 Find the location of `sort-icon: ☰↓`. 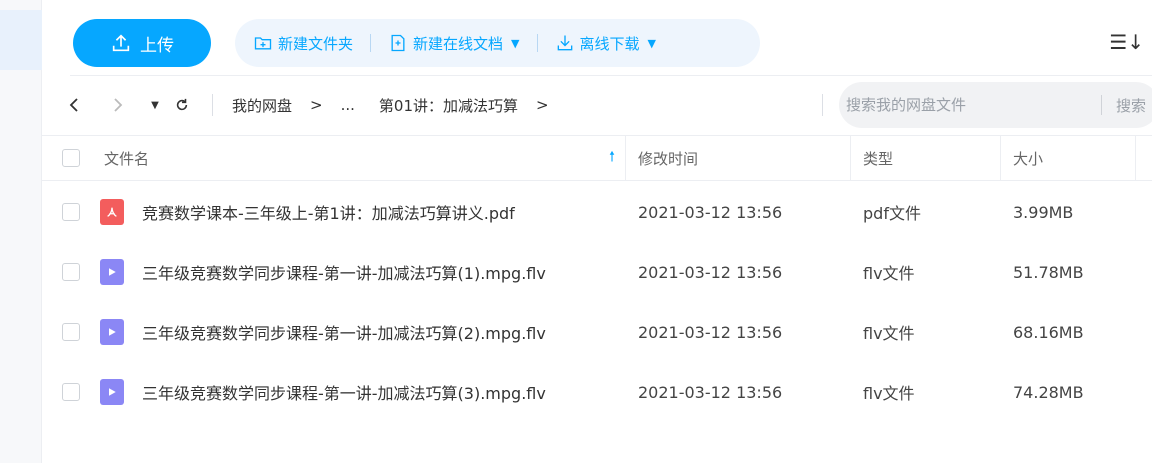

sort-icon: ☰↓ is located at coordinates (1126, 42).